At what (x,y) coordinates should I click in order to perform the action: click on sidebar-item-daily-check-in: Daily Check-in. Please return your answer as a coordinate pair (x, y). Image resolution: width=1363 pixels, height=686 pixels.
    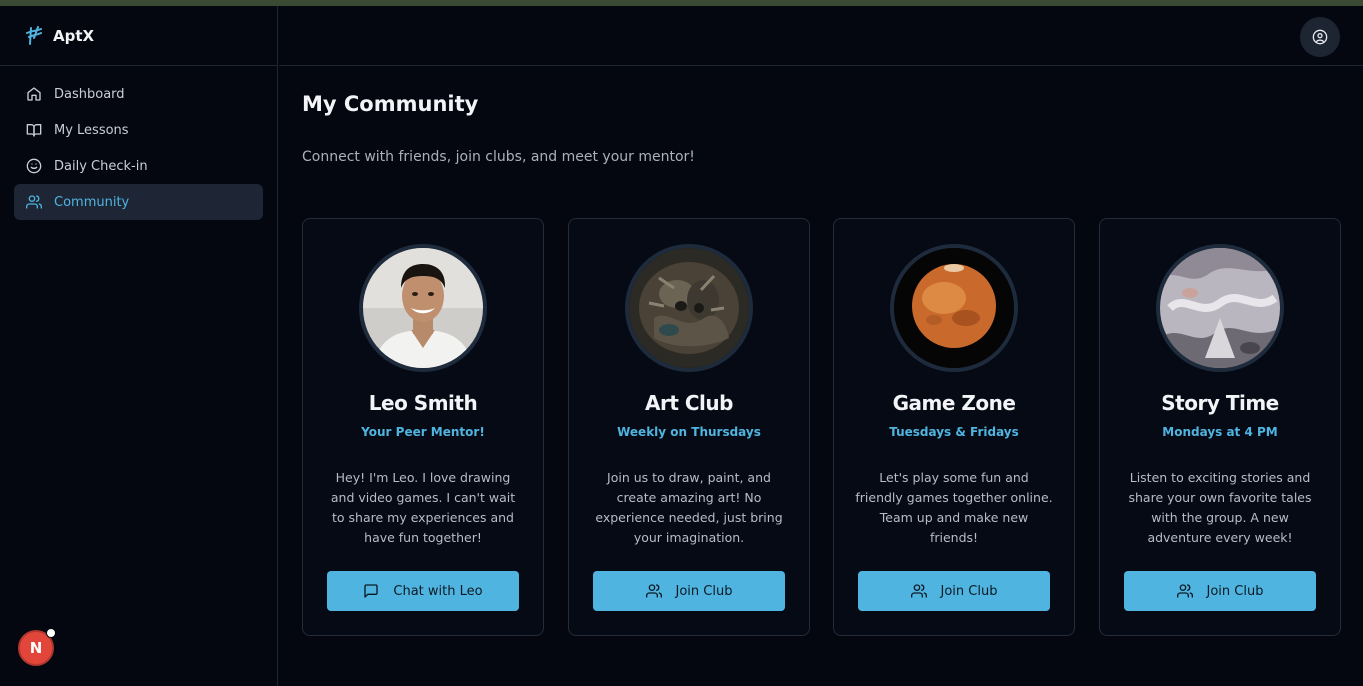
    Looking at the image, I should click on (138, 166).